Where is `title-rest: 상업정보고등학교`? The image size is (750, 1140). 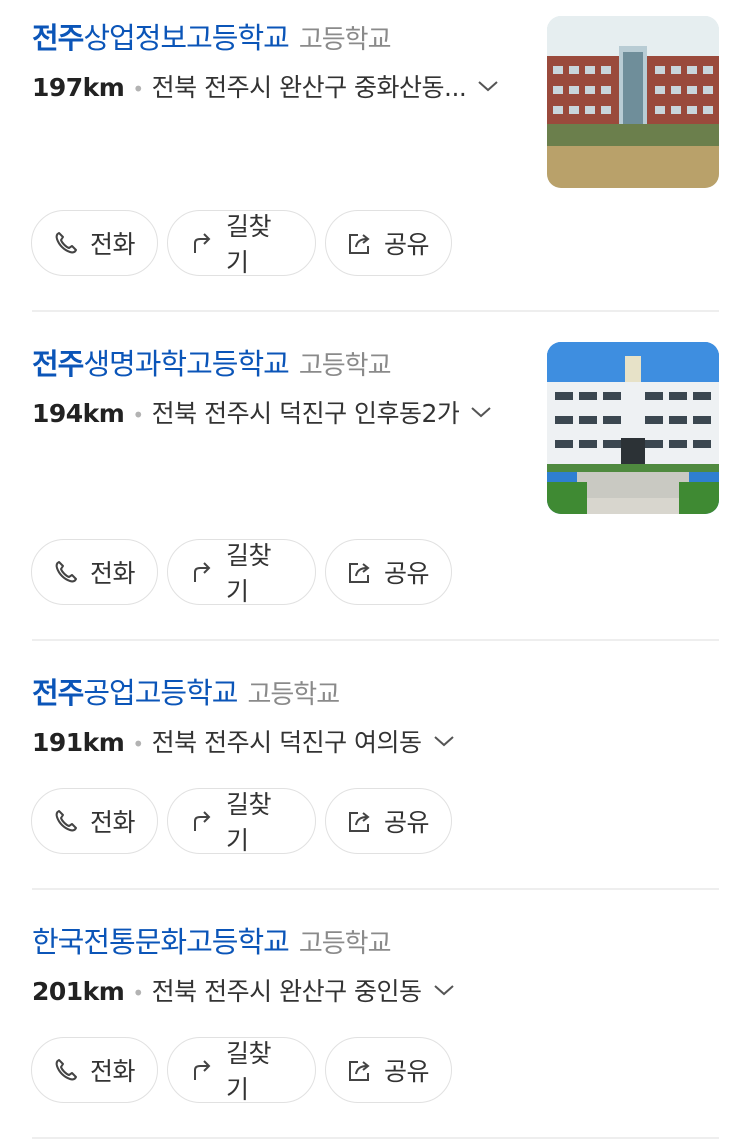 title-rest: 상업정보고등학교 is located at coordinates (186, 38).